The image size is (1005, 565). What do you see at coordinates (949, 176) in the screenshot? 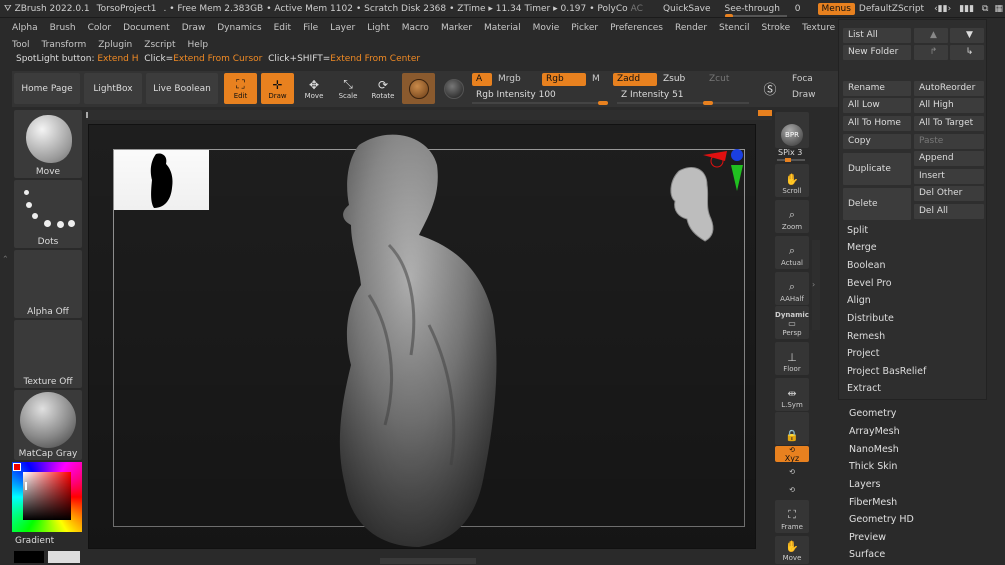
I see `insert-button: Insert` at bounding box center [949, 176].